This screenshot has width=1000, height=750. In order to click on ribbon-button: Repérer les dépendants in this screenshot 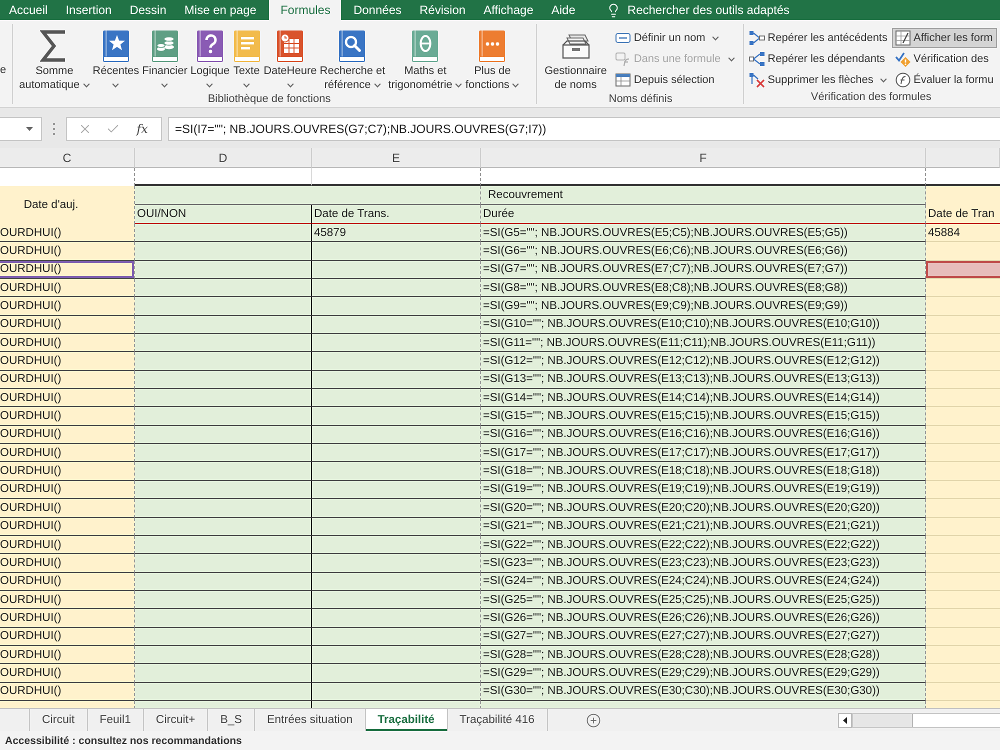, I will do `click(818, 59)`.